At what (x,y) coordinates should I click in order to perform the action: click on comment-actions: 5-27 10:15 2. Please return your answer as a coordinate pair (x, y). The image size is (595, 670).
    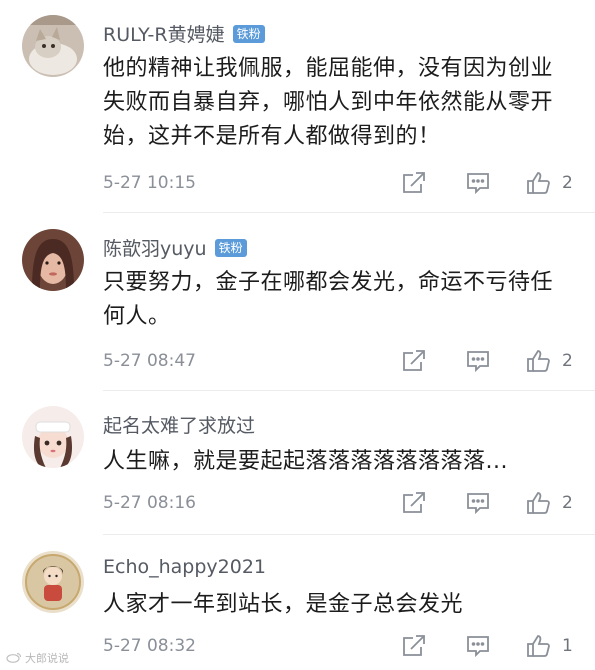
    Looking at the image, I should click on (343, 184).